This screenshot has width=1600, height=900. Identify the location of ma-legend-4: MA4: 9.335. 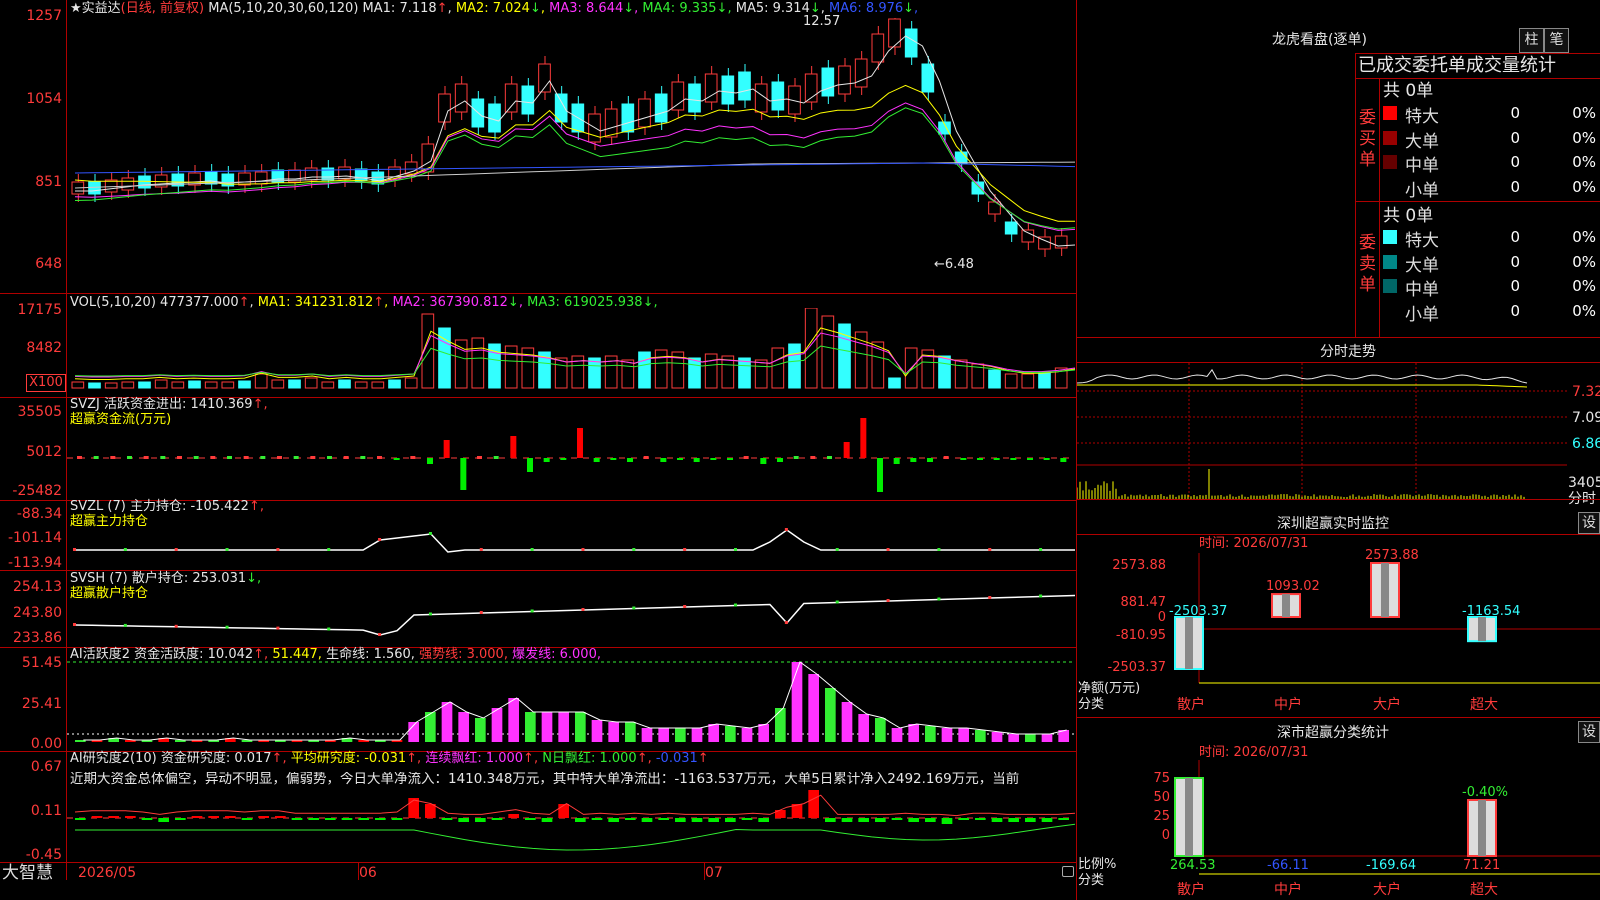
(677, 8).